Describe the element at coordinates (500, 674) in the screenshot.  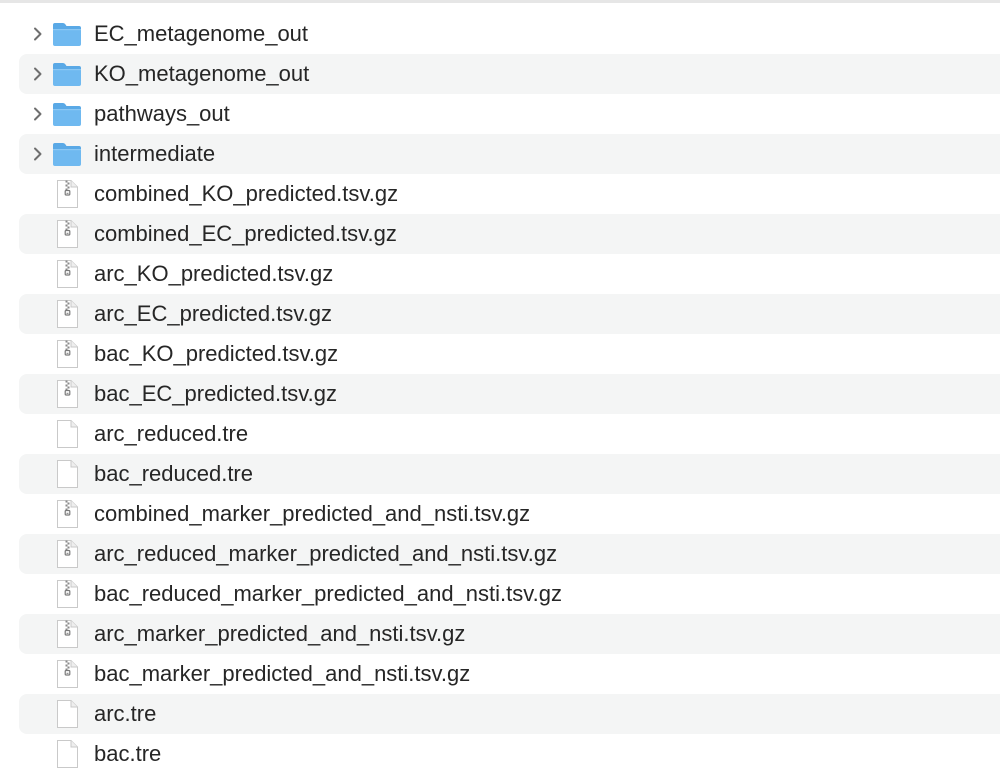
I see `file-row: bac_marker_predicted_and_nsti.tsv.gz` at that location.